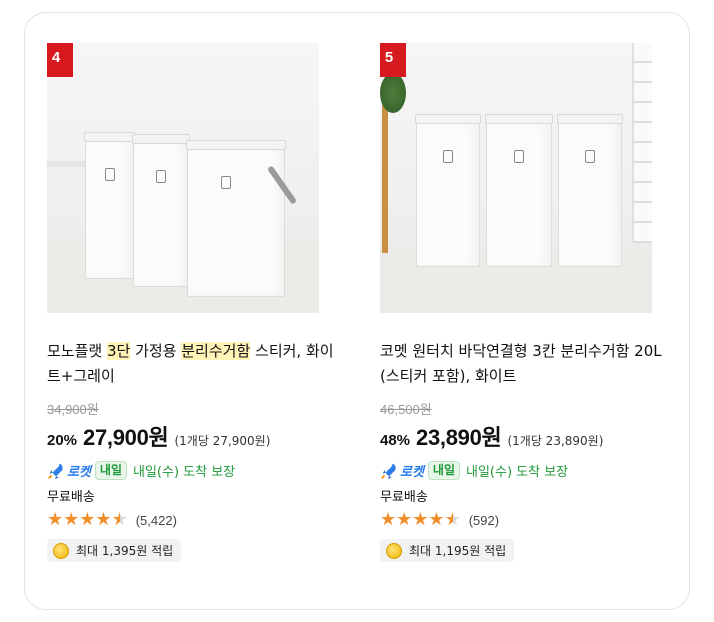 The height and width of the screenshot is (622, 714). What do you see at coordinates (525, 364) in the screenshot?
I see `product-title: 코멧 원터치 바닥연결형 3칸 분리수거함 20L (스티커 포함), 화이트` at bounding box center [525, 364].